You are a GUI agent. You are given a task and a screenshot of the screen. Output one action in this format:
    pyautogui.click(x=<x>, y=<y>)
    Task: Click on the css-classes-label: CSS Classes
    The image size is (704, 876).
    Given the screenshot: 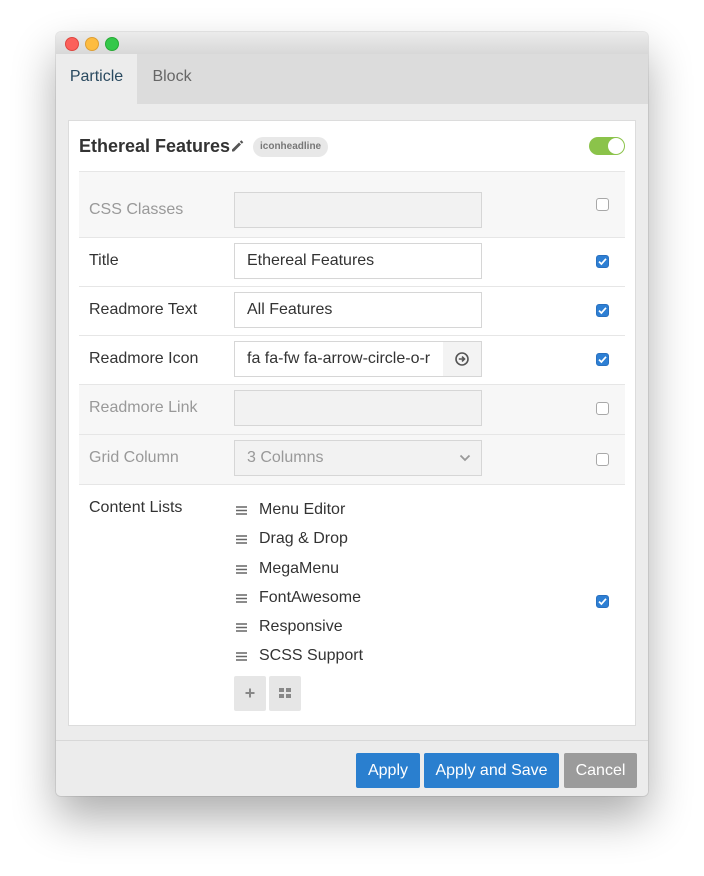 What is the action you would take?
    pyautogui.click(x=136, y=209)
    